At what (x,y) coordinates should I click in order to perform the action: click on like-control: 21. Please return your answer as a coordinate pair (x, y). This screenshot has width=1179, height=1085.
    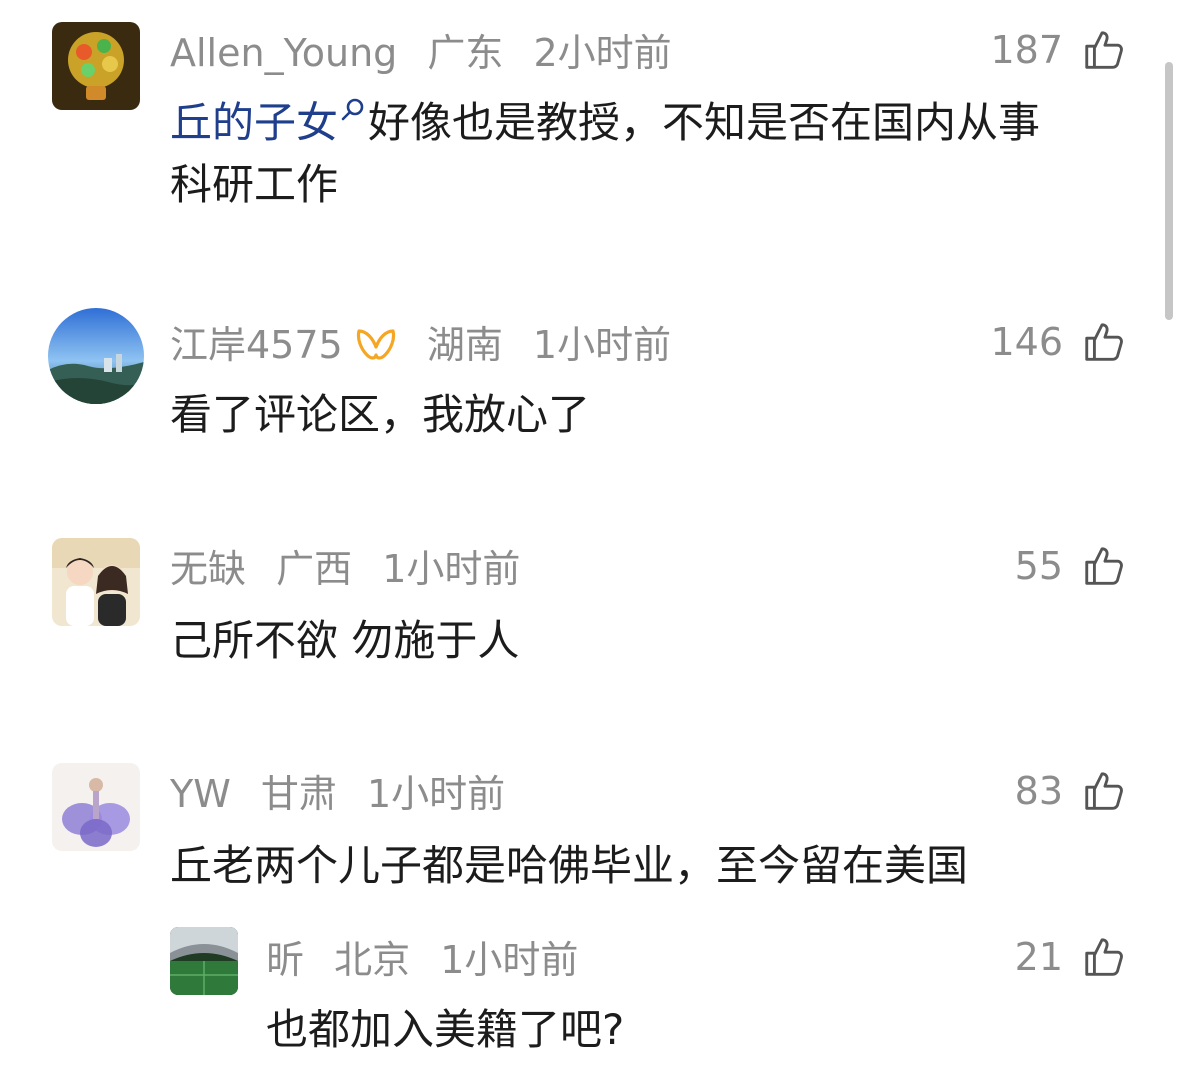
    Looking at the image, I should click on (1071, 957).